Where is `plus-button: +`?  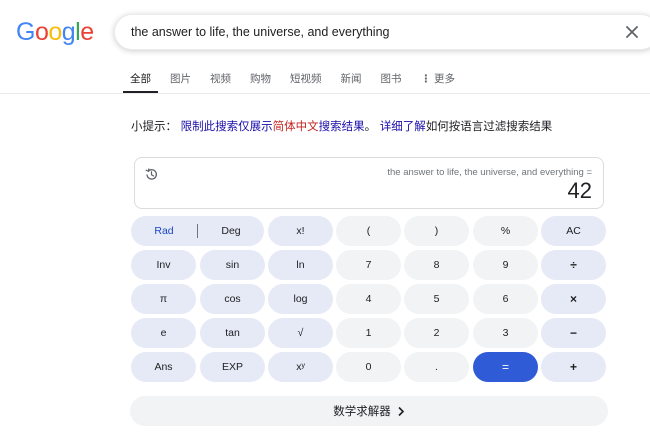
plus-button: + is located at coordinates (573, 367).